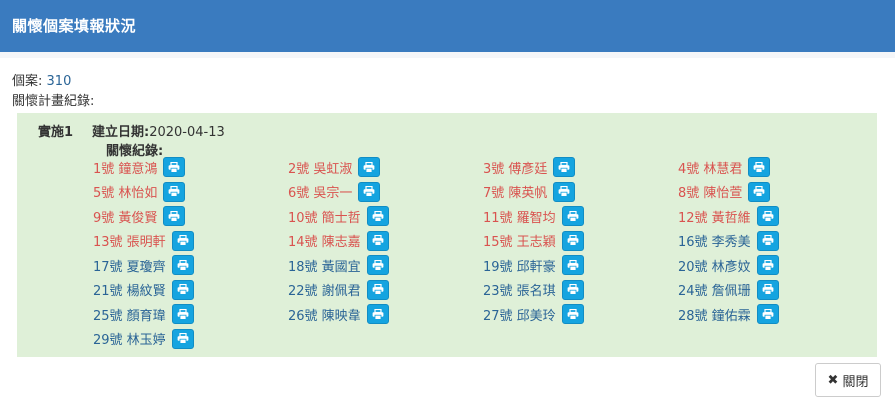 Image resolution: width=895 pixels, height=411 pixels. I want to click on care-record-name: 14號 陳志嘉, so click(324, 240).